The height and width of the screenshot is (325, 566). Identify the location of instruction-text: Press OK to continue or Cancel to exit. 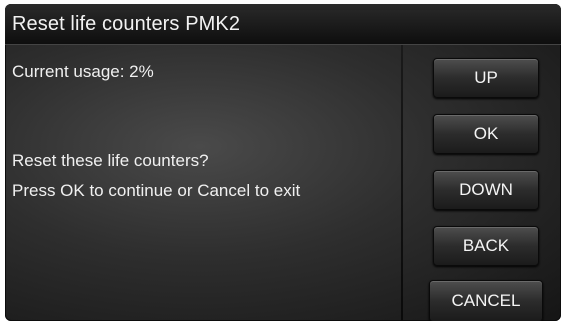
(156, 190).